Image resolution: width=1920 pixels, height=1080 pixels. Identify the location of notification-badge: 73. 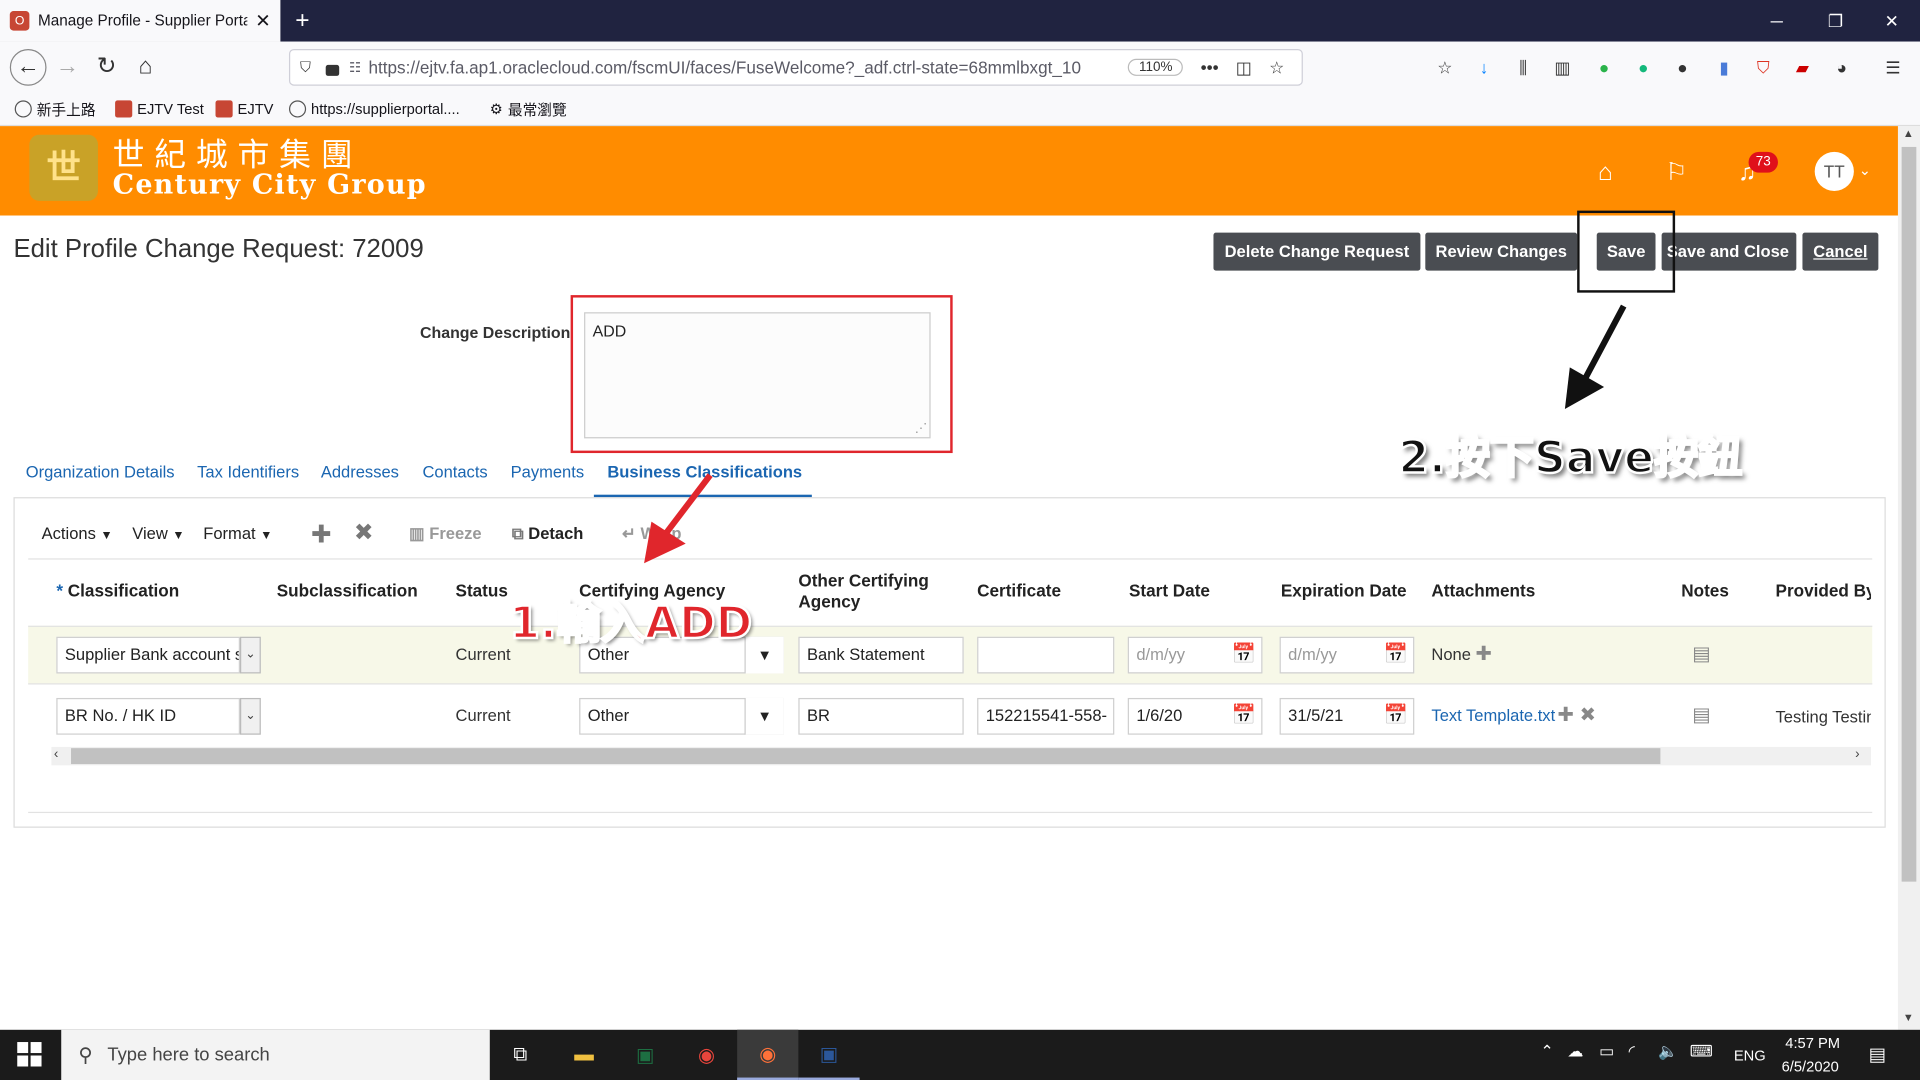
(1763, 162).